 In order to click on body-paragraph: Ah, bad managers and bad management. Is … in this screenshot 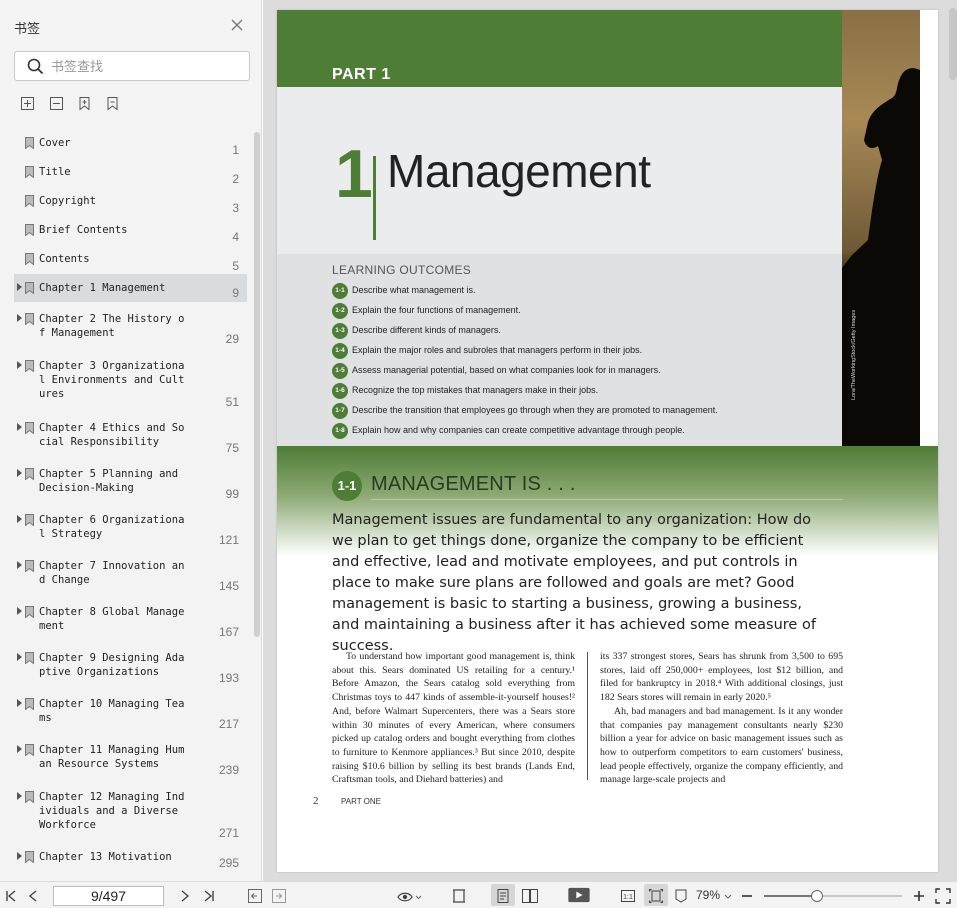, I will do `click(721, 745)`.